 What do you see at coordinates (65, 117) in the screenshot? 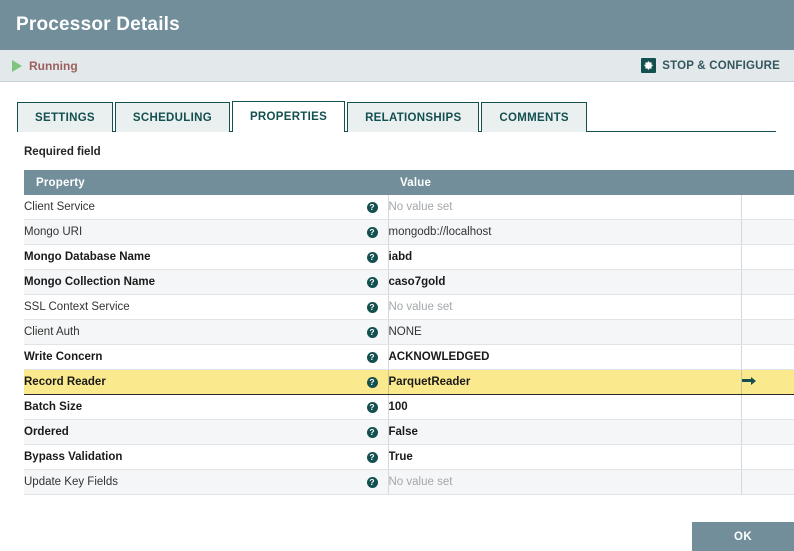
I see `tab-settings: SETTINGS` at bounding box center [65, 117].